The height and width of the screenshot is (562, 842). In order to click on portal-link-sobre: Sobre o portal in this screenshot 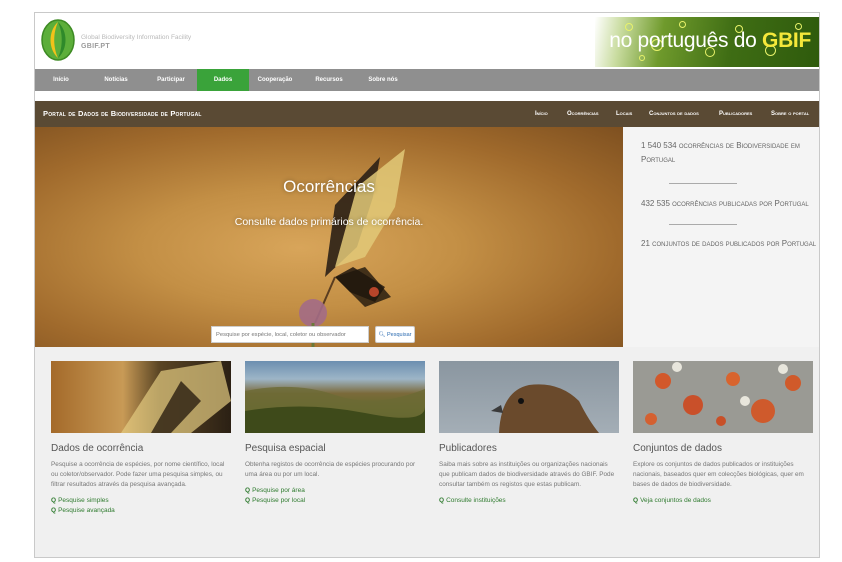, I will do `click(790, 114)`.